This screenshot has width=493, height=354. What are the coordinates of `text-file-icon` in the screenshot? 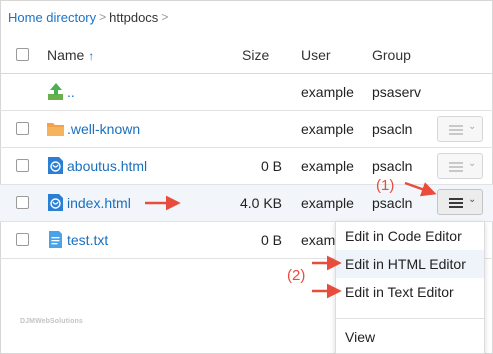 It's located at (55, 239).